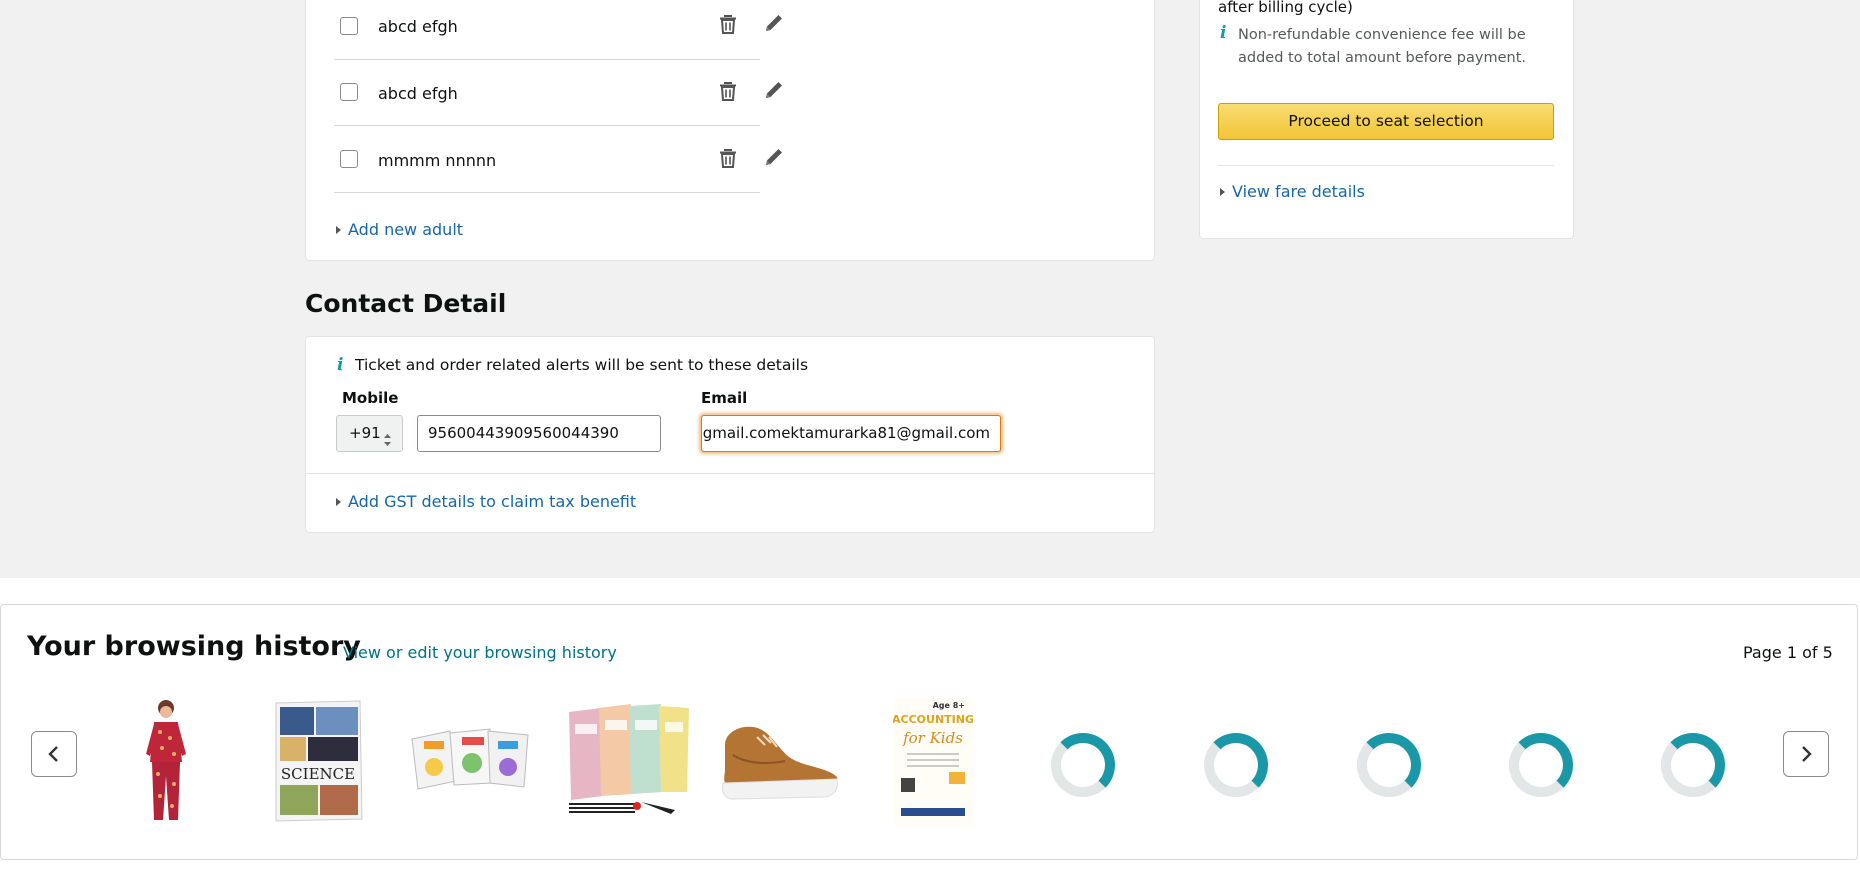 The width and height of the screenshot is (1860, 869). I want to click on chevron-right-icon, so click(1807, 754).